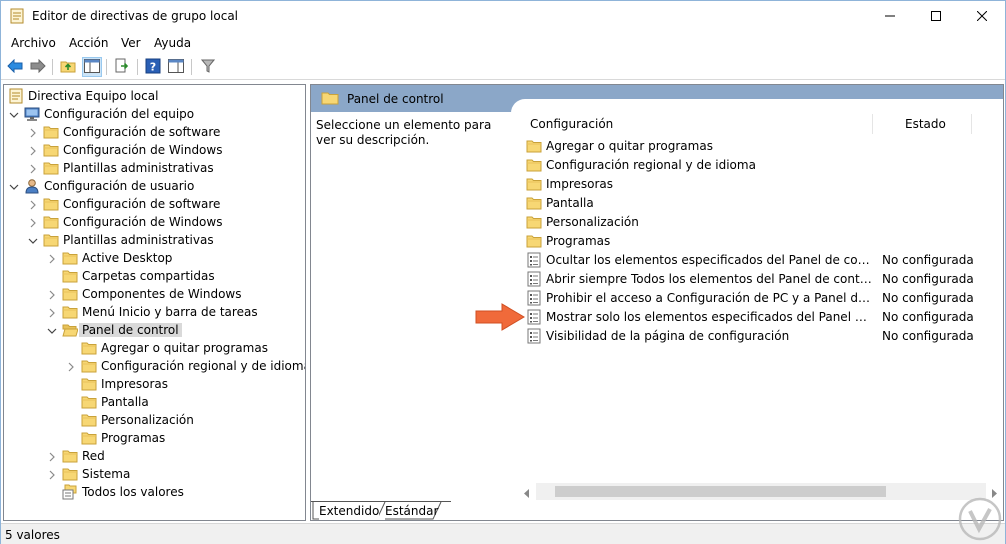  Describe the element at coordinates (761, 202) in the screenshot. I see `list-item: Pantalla` at that location.